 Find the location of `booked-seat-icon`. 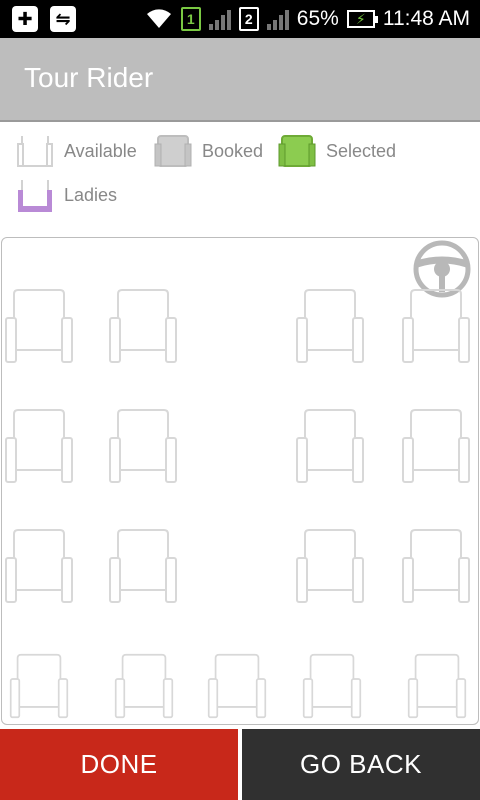

booked-seat-icon is located at coordinates (173, 151).